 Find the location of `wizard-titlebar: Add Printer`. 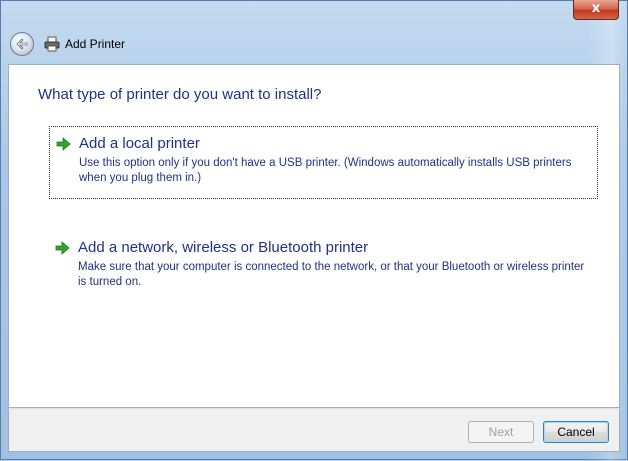

wizard-titlebar: Add Printer is located at coordinates (308, 45).